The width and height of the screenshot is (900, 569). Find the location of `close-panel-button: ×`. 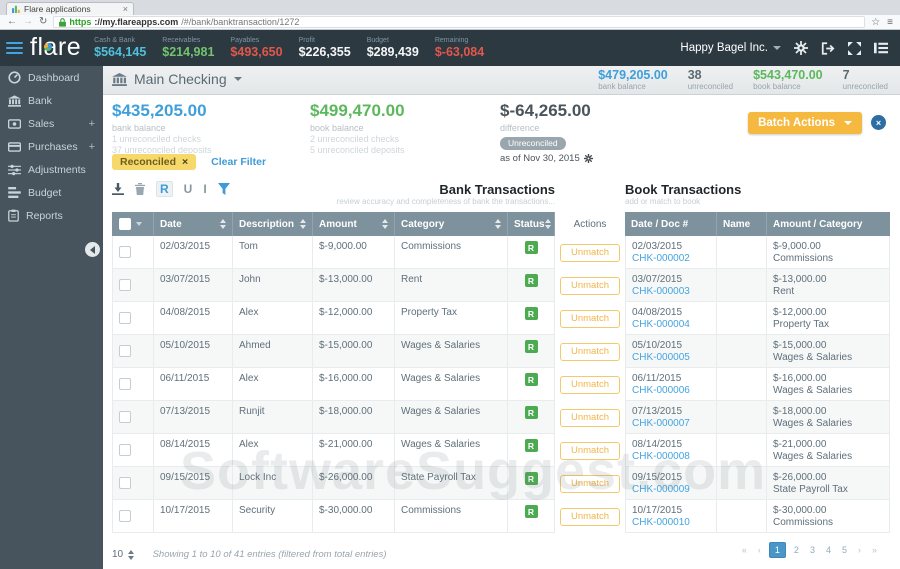

close-panel-button: × is located at coordinates (878, 122).